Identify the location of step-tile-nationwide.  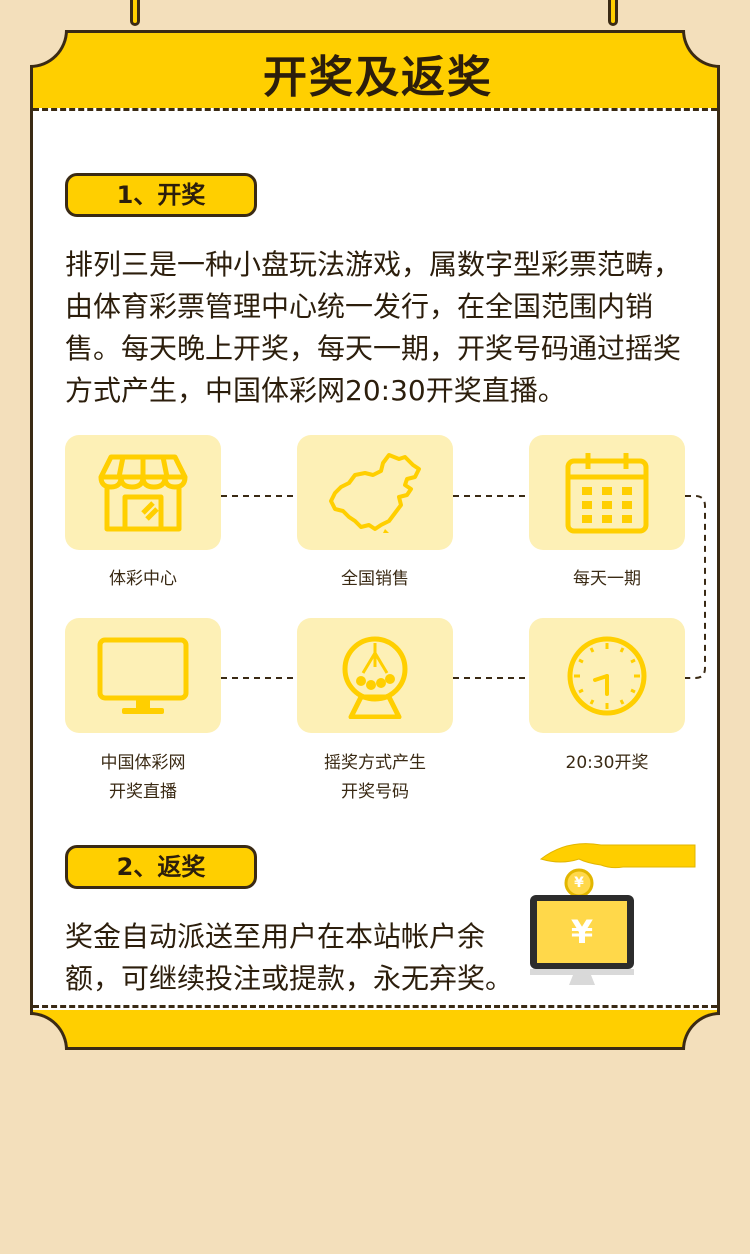
(375, 492).